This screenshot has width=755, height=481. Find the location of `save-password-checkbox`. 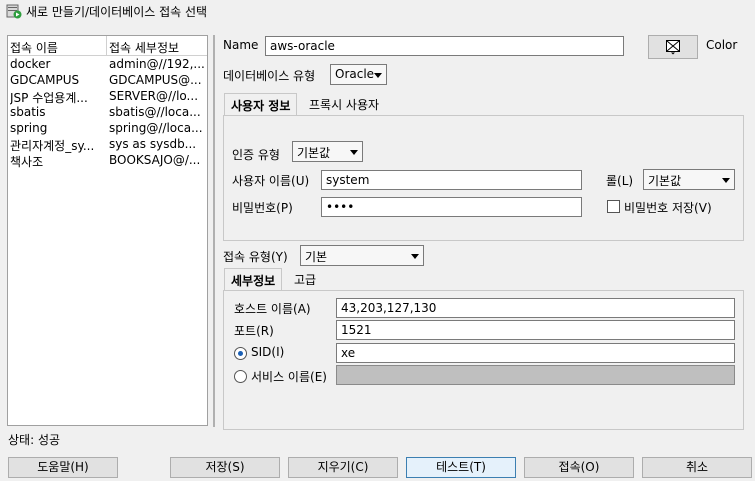

save-password-checkbox is located at coordinates (613, 206).